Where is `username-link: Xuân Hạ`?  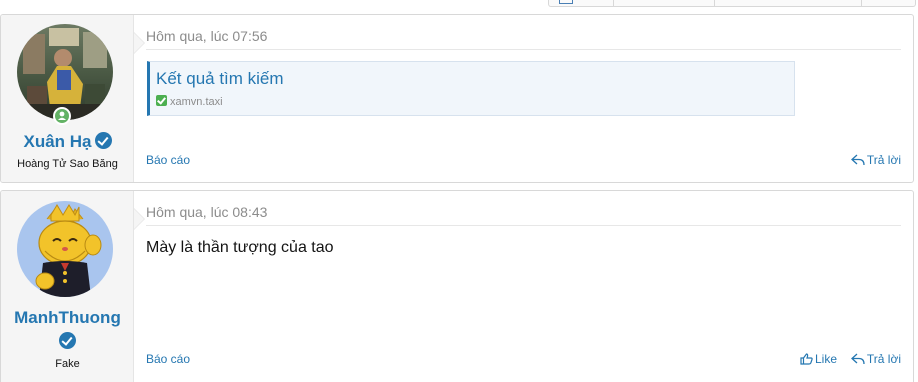 username-link: Xuân Hạ is located at coordinates (57, 141).